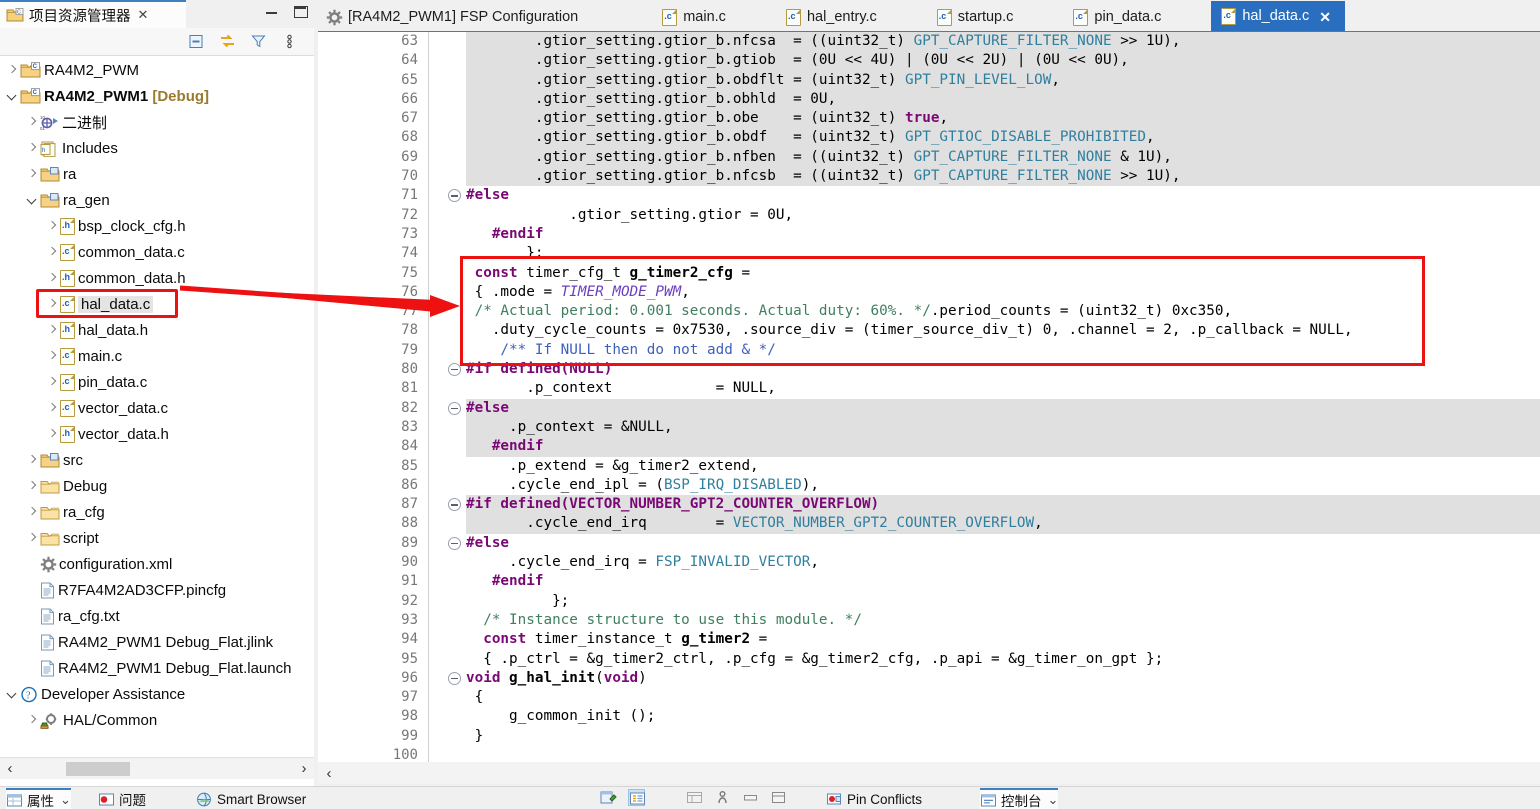 The image size is (1540, 809). I want to click on tree-item: Debug, so click(153, 486).